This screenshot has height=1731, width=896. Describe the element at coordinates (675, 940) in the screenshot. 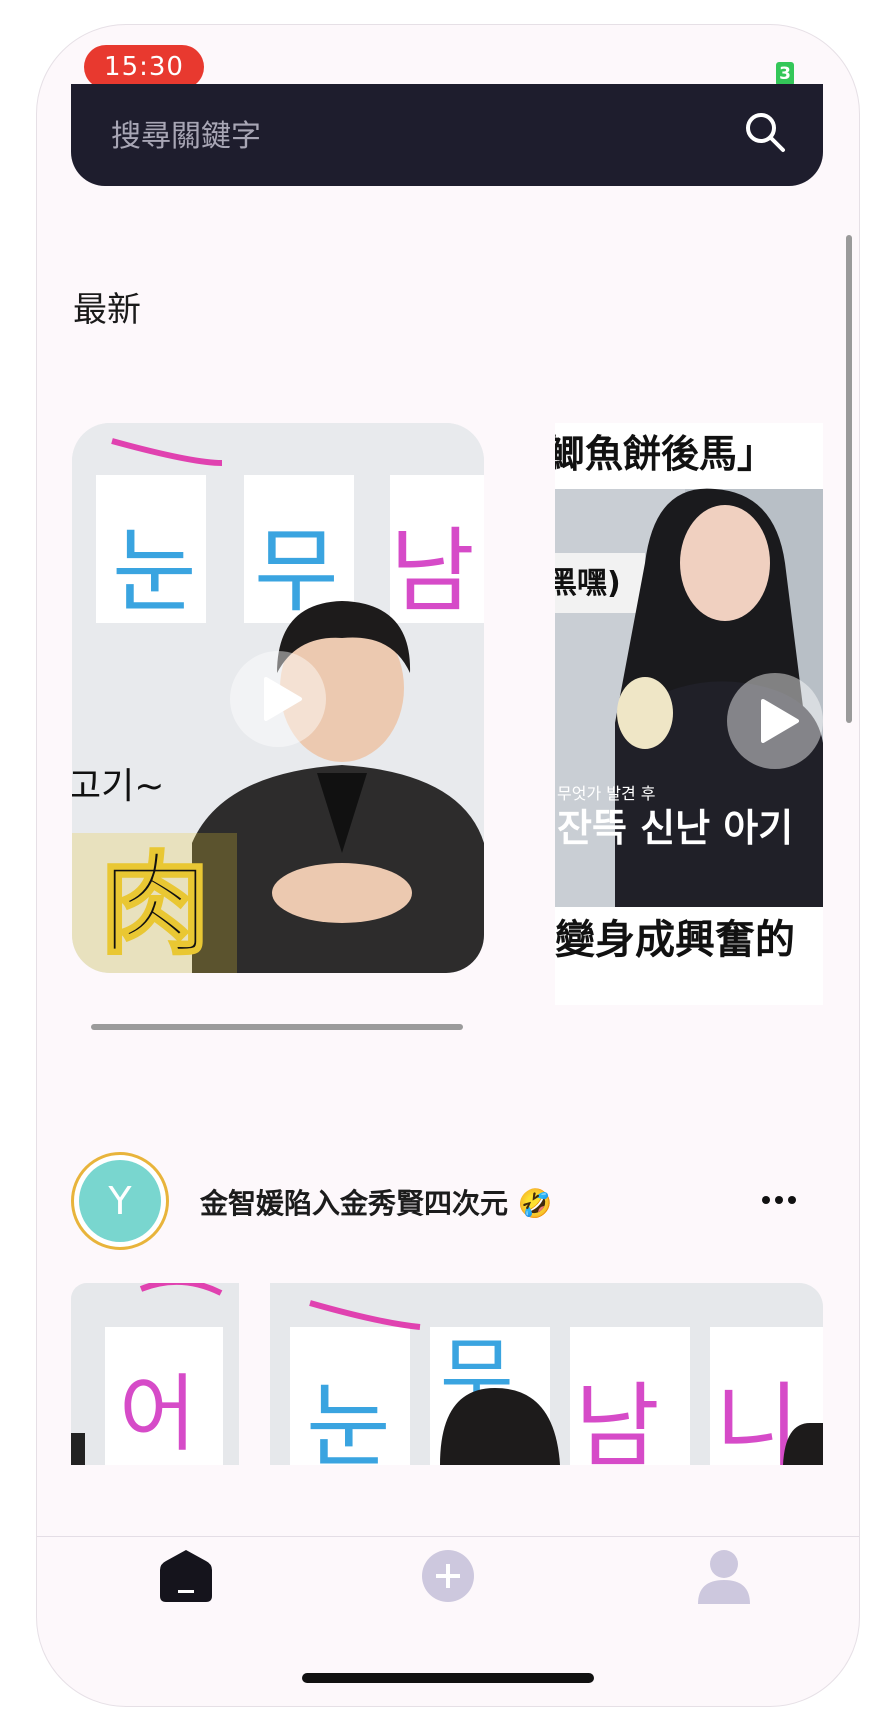

I see `caption-text: 變身成興奮的` at that location.